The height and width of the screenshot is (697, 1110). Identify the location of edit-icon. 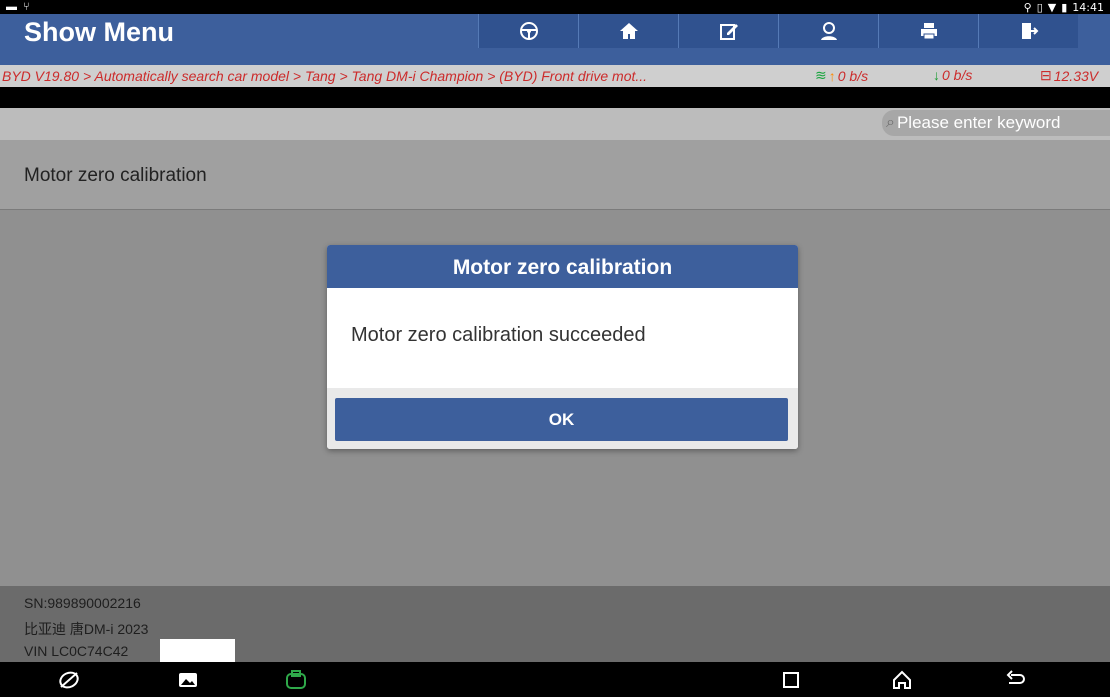
(728, 32).